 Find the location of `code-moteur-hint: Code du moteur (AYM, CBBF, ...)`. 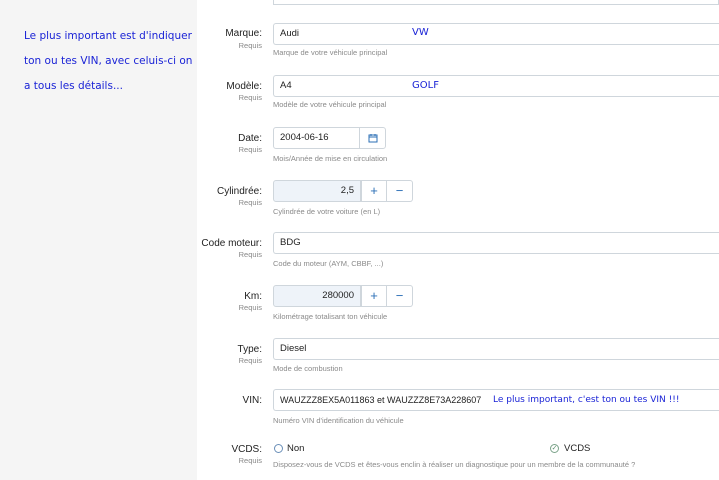

code-moteur-hint: Code du moteur (AYM, CBBF, ...) is located at coordinates (328, 263).